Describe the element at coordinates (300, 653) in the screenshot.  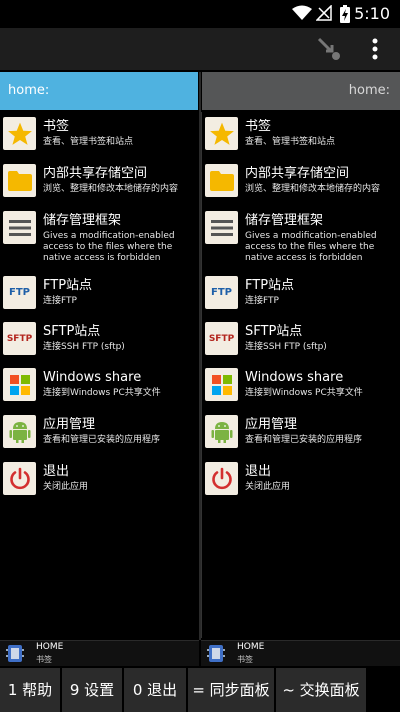
I see `right-pane-info-bar: HOME 书签` at that location.